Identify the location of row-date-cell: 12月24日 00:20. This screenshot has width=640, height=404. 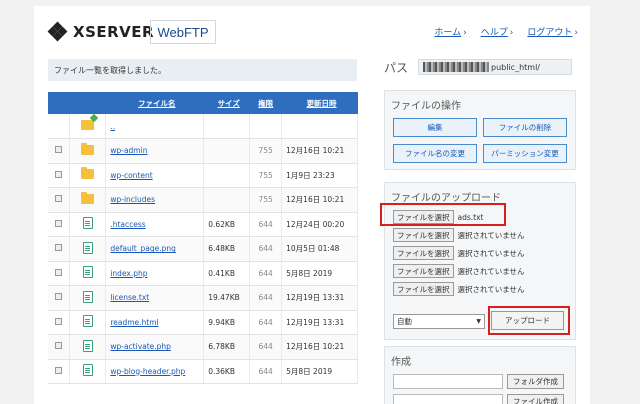
(319, 224).